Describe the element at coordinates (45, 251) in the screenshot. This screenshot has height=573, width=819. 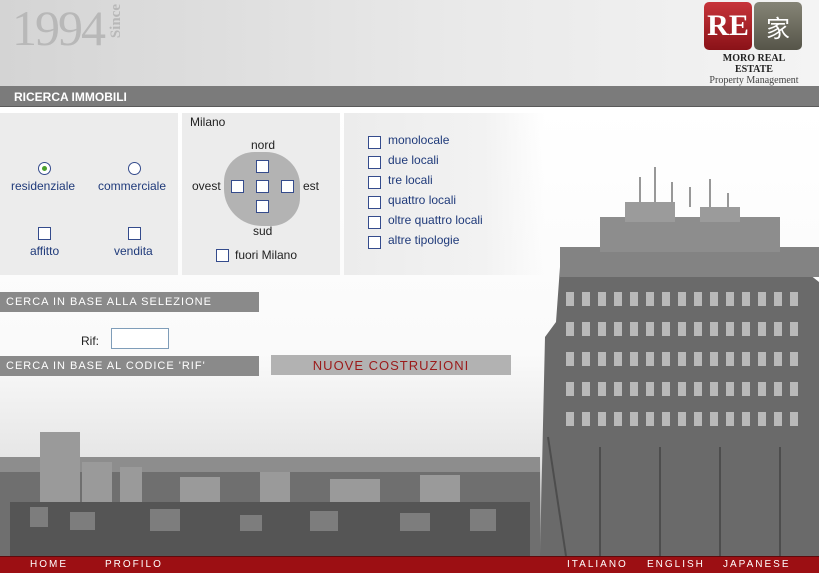
I see `label-affitto: affitto` at that location.